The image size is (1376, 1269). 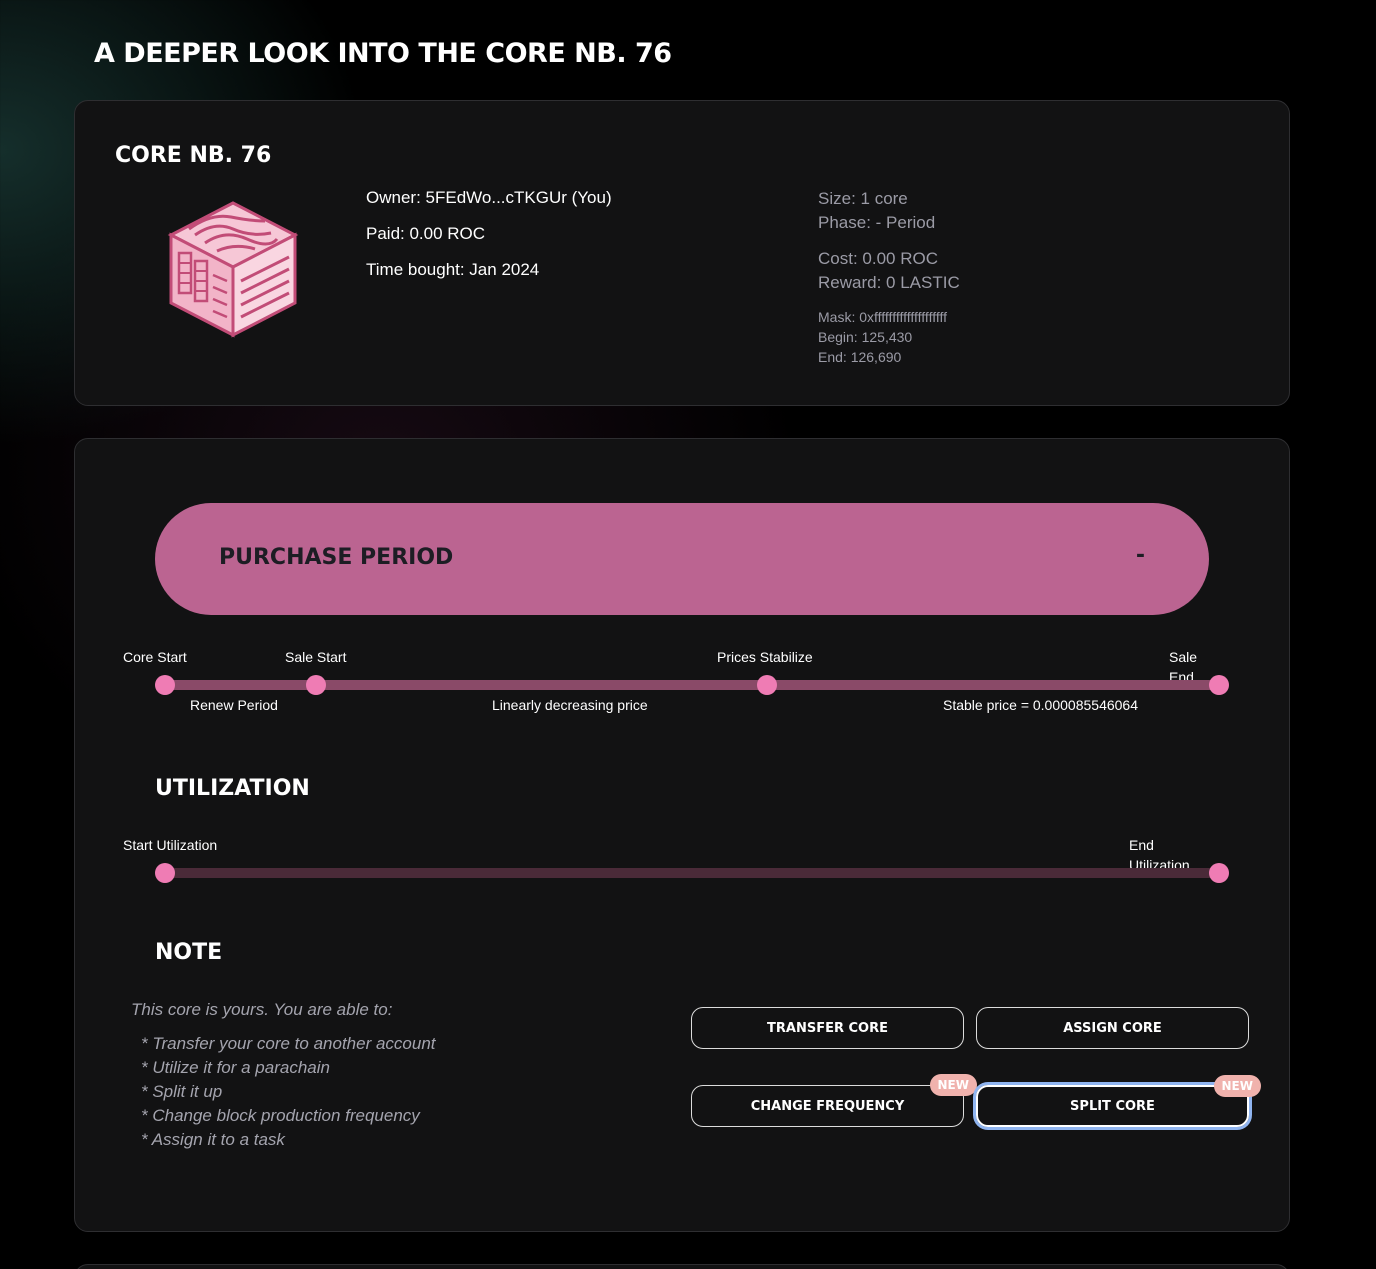 I want to click on utilization-track, so click(x=692, y=873).